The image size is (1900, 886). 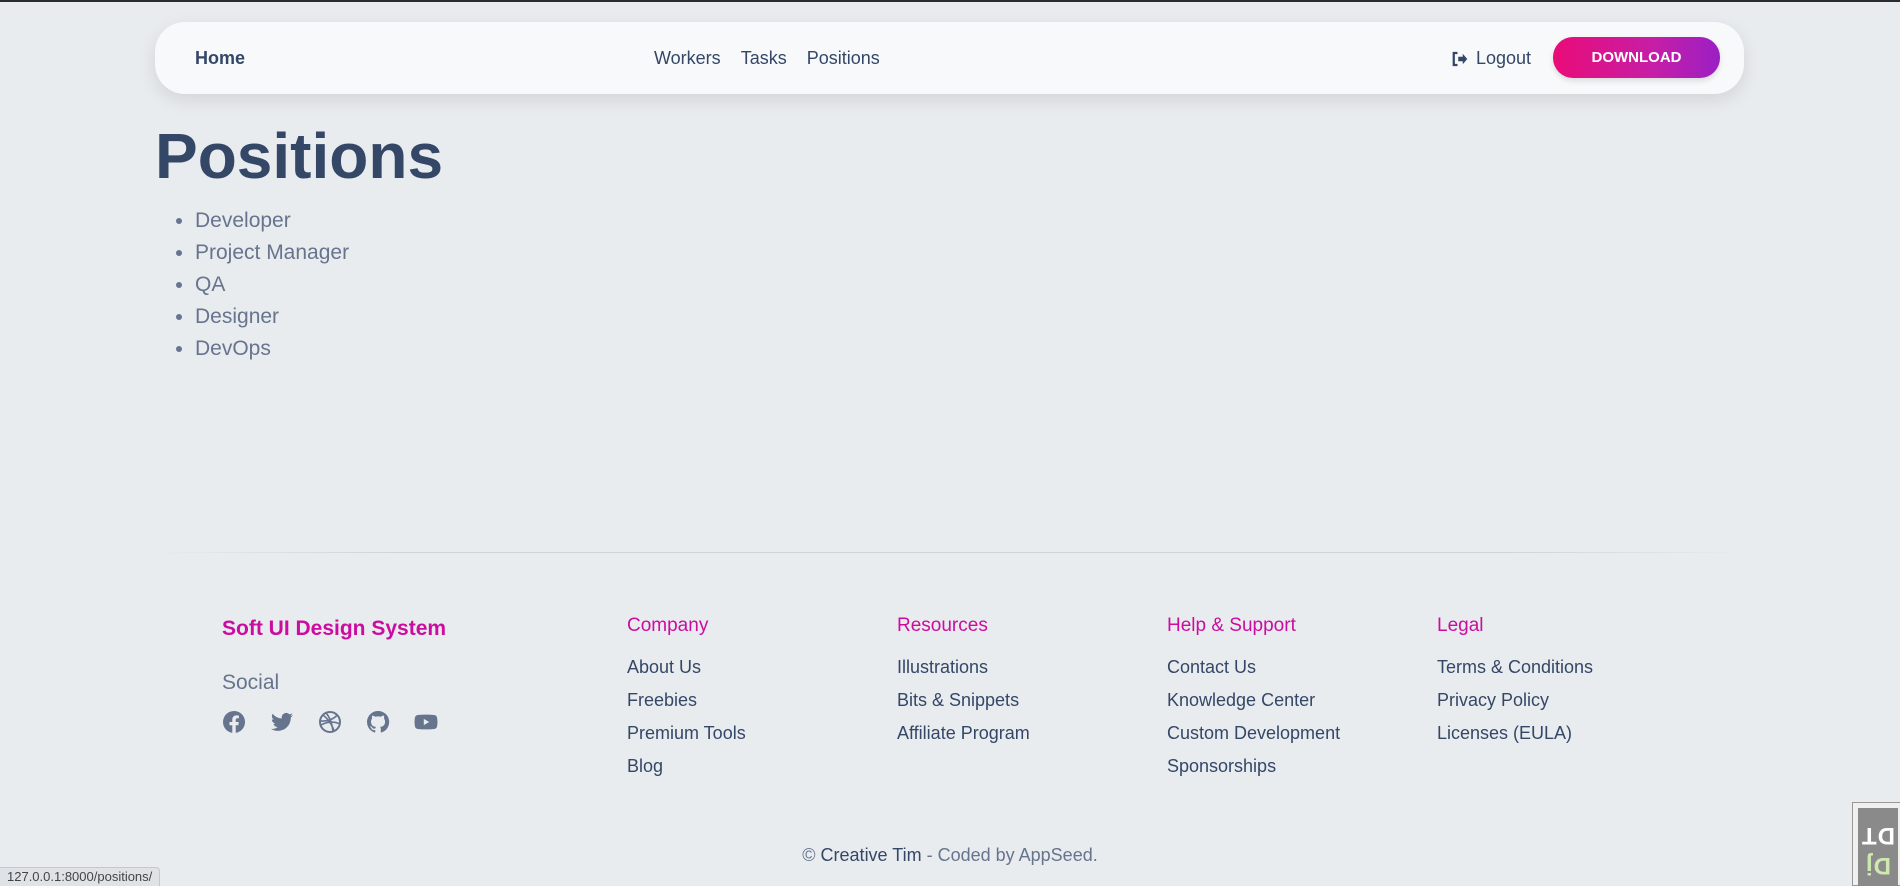 What do you see at coordinates (942, 625) in the screenshot?
I see `footer-column-title: Resources` at bounding box center [942, 625].